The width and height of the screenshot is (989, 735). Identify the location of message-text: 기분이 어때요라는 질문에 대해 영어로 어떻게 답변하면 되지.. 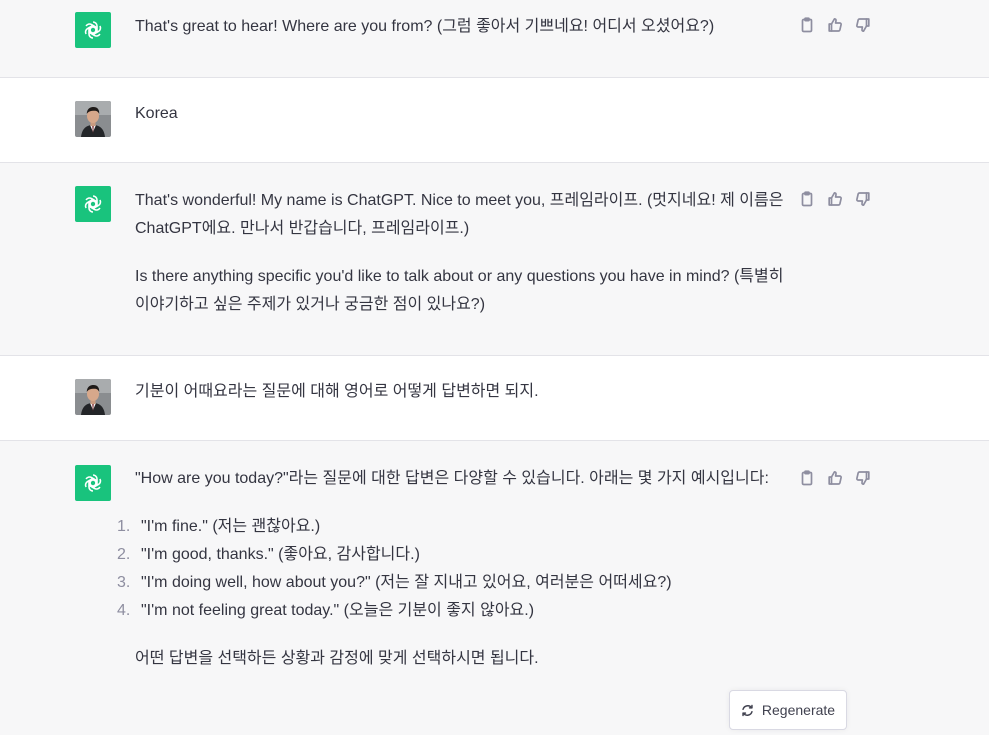
(460, 392).